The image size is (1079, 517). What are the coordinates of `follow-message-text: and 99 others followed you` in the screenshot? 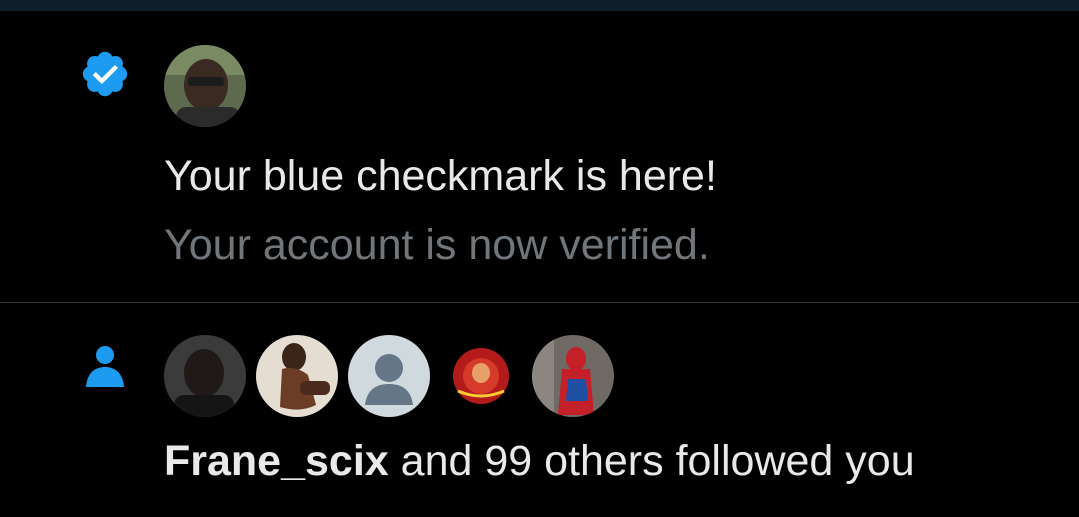 It's located at (651, 461).